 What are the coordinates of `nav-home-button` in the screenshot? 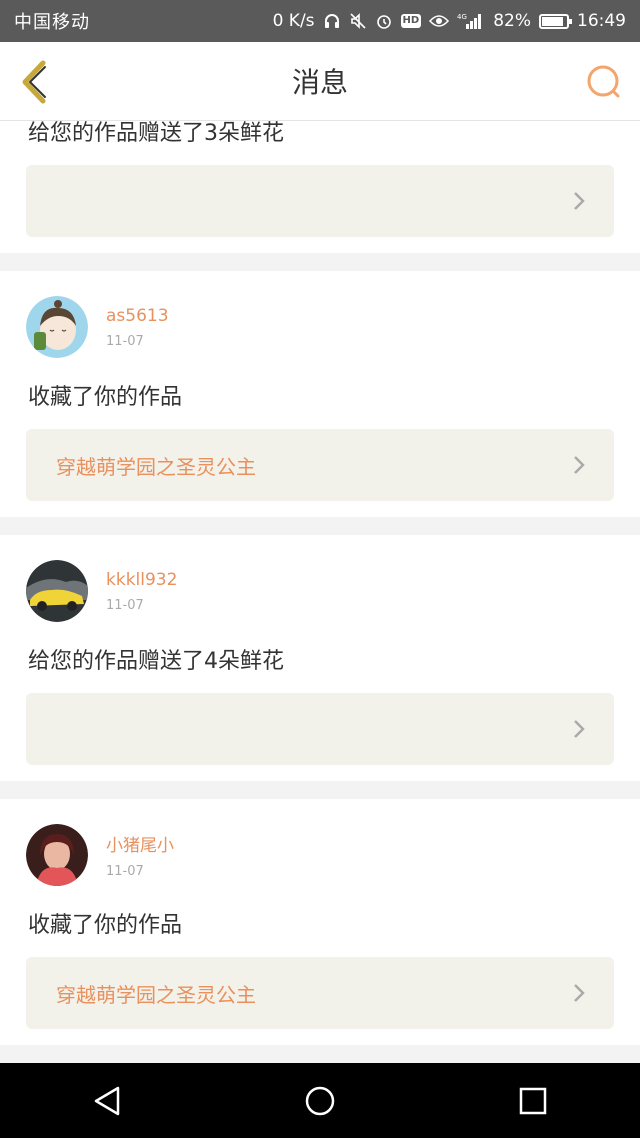 It's located at (320, 1101).